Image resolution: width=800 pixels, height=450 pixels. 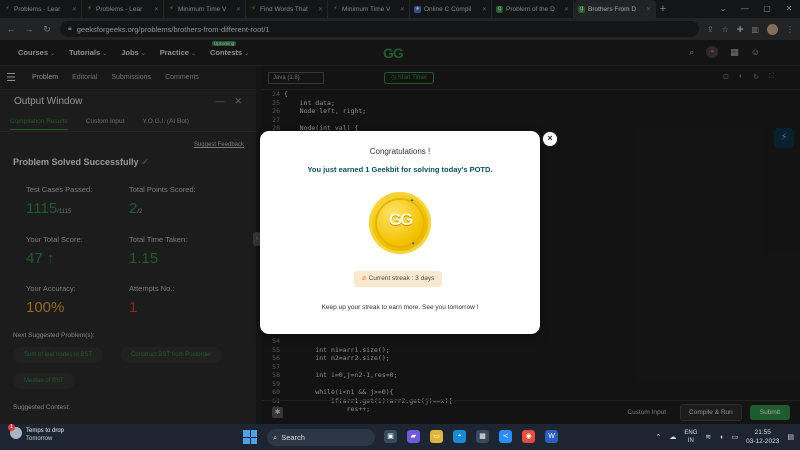 I want to click on sparkle-icon: ✦, so click(x=412, y=201).